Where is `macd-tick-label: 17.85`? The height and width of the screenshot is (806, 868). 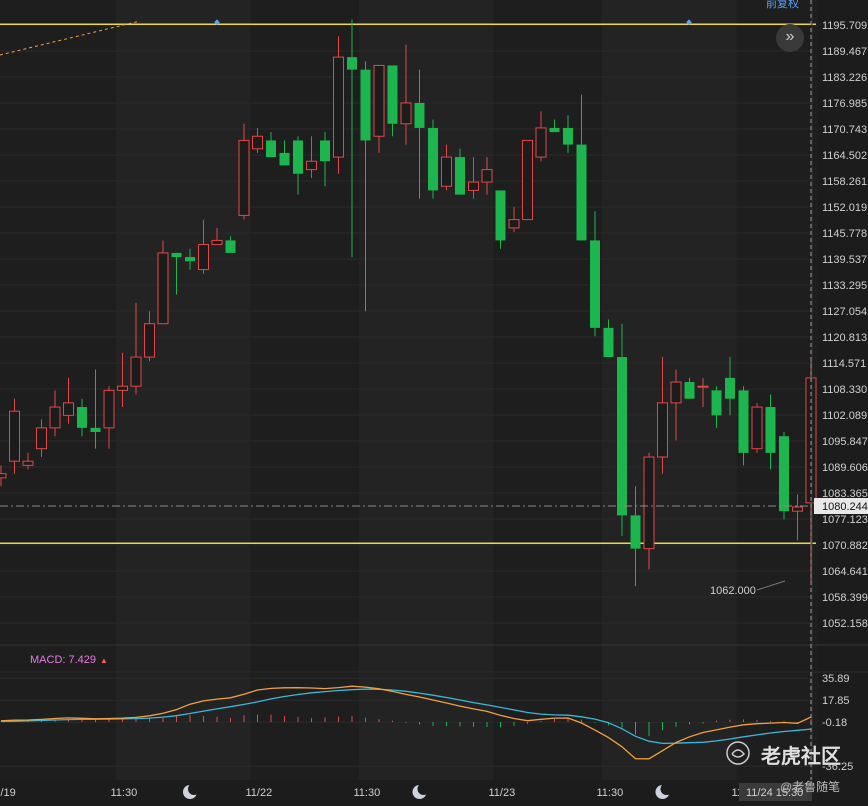 macd-tick-label: 17.85 is located at coordinates (836, 701).